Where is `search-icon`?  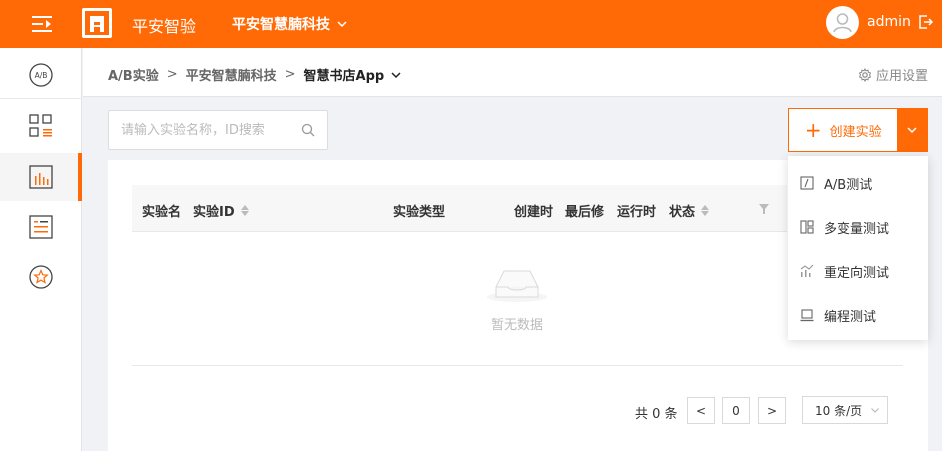
search-icon is located at coordinates (308, 130).